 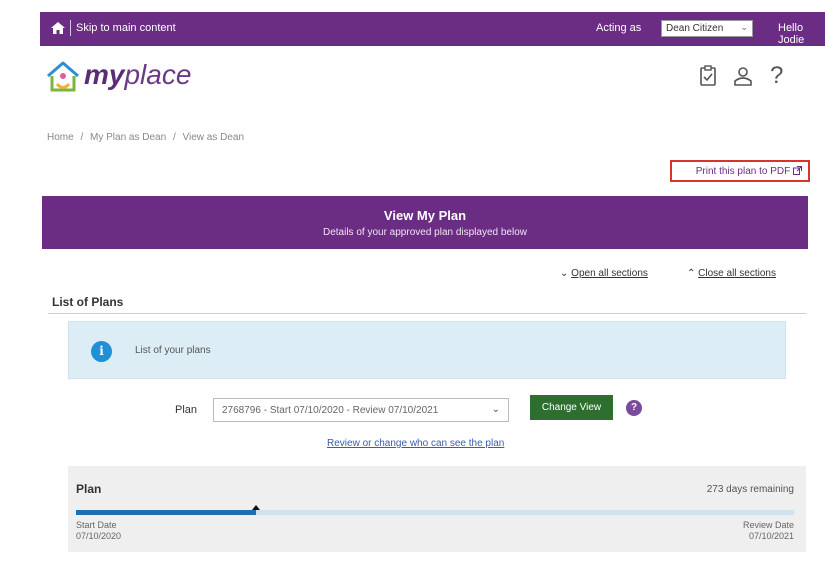 I want to click on acting-as-select: Dean Citizen ⌄, so click(x=707, y=28).